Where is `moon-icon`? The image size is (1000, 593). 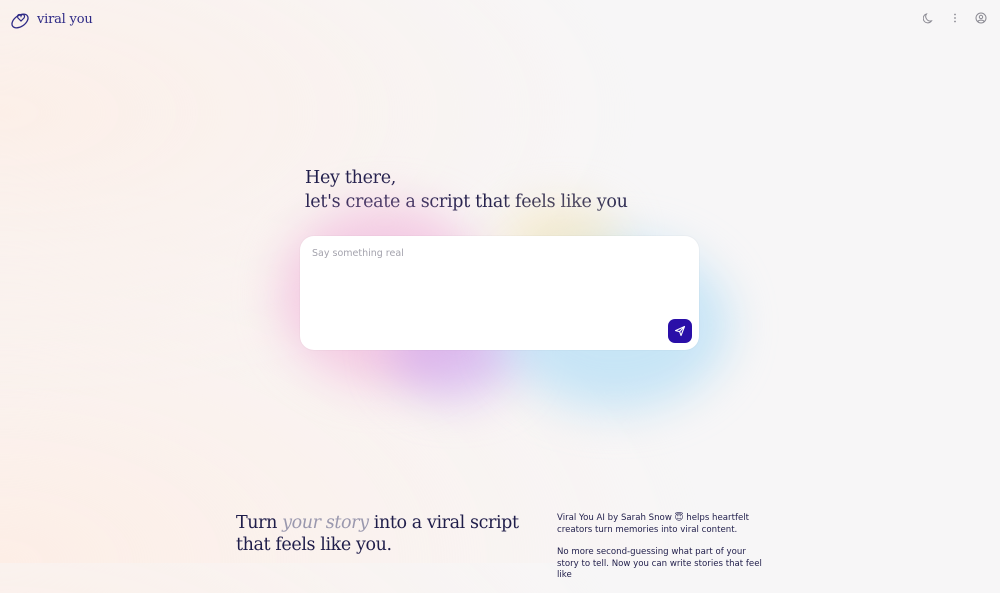
moon-icon is located at coordinates (929, 18).